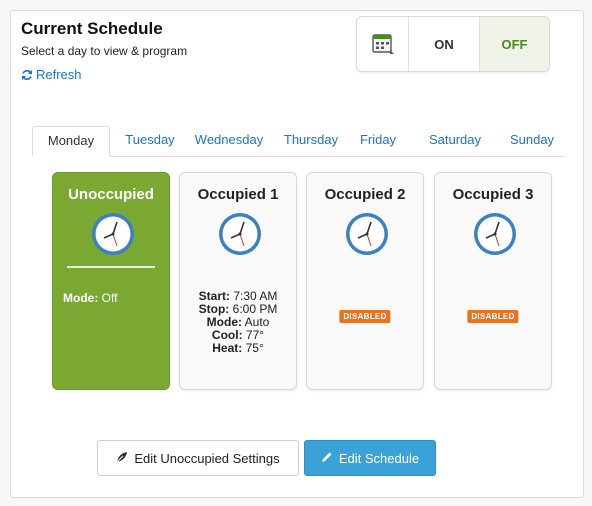  What do you see at coordinates (493, 194) in the screenshot?
I see `period-title: Occupied 3` at bounding box center [493, 194].